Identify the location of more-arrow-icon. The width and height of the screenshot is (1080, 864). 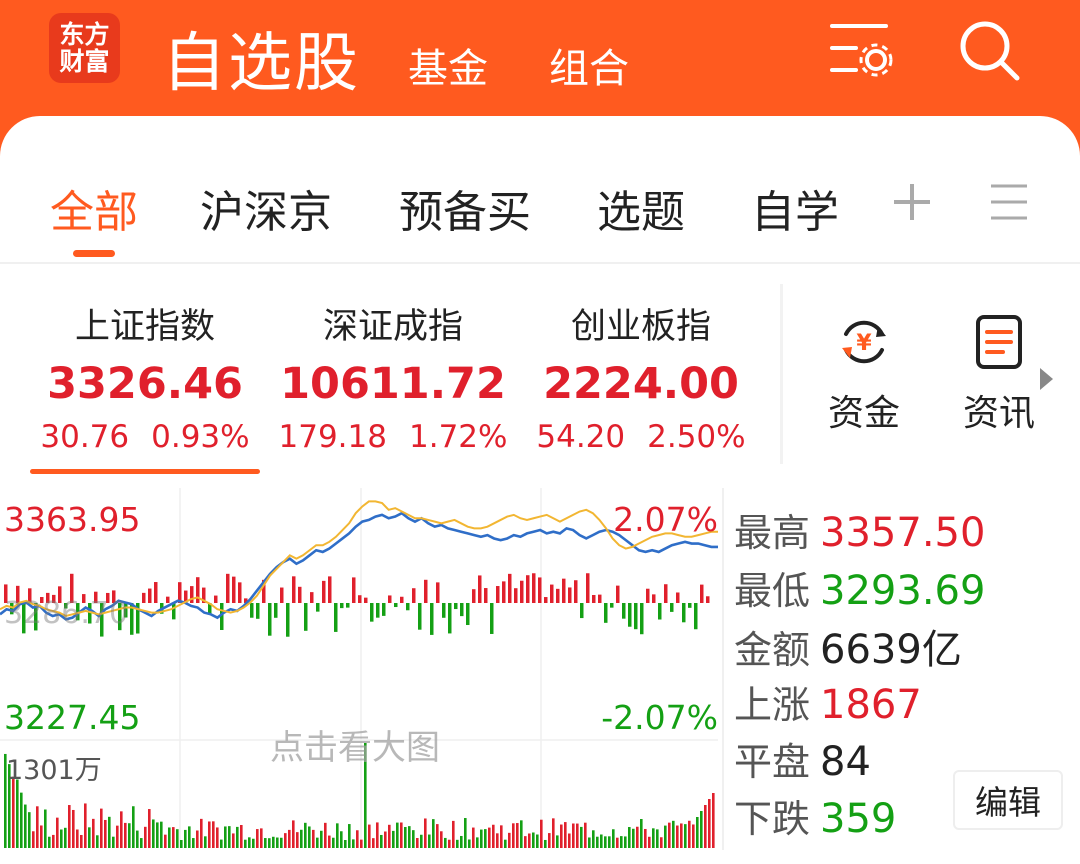
(1046, 379).